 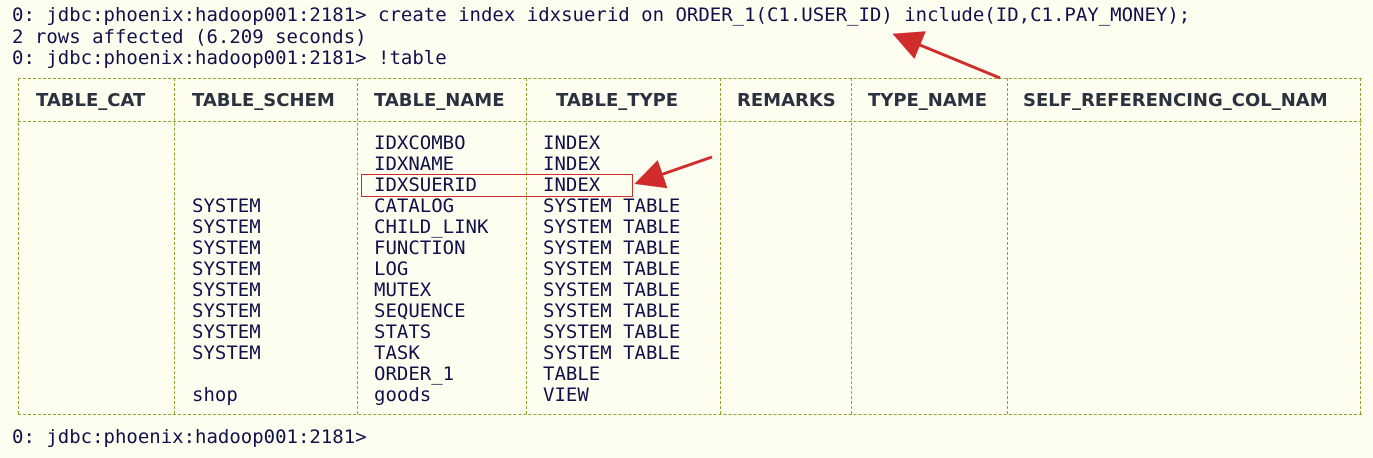 I want to click on arrow-to-idxsuerid-row, so click(x=673, y=172).